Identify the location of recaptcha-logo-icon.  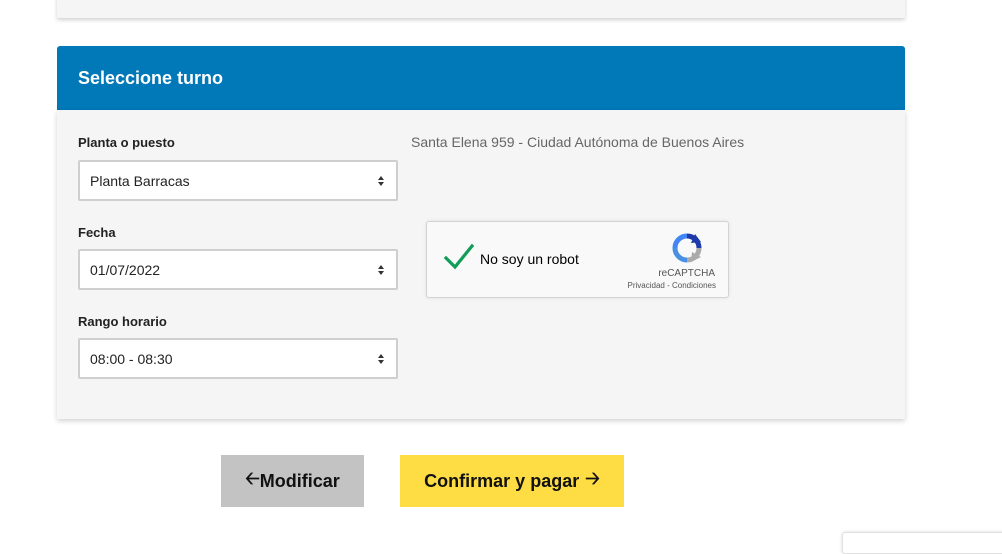
(687, 248).